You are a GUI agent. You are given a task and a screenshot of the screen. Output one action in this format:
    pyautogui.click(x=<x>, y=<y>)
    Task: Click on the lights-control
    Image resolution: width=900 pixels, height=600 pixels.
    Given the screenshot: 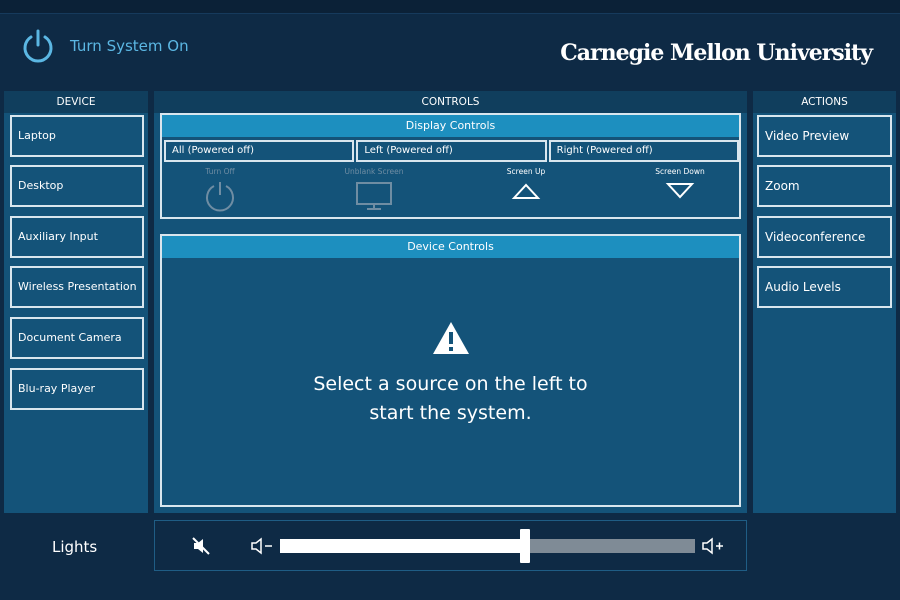 What is the action you would take?
    pyautogui.click(x=450, y=545)
    